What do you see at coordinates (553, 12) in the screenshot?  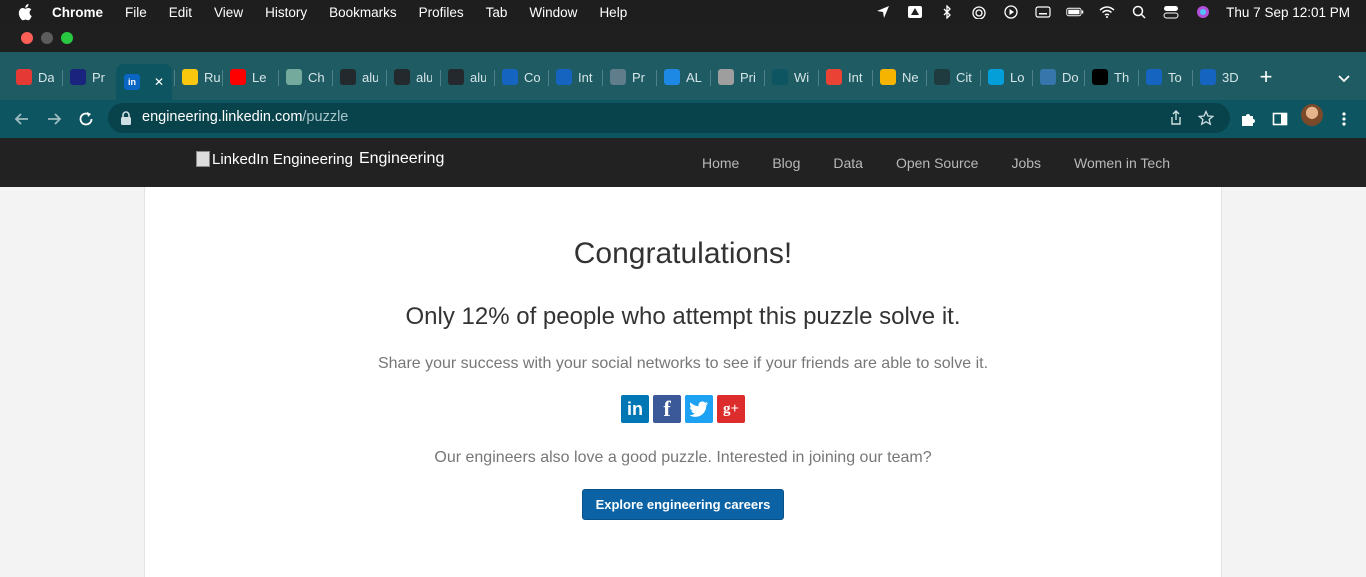 I see `menu-window: Window` at bounding box center [553, 12].